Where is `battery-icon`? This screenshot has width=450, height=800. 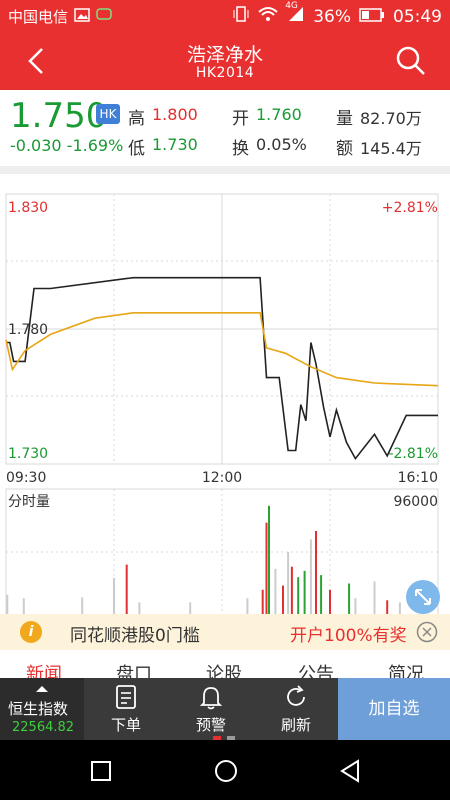
battery-icon is located at coordinates (372, 17).